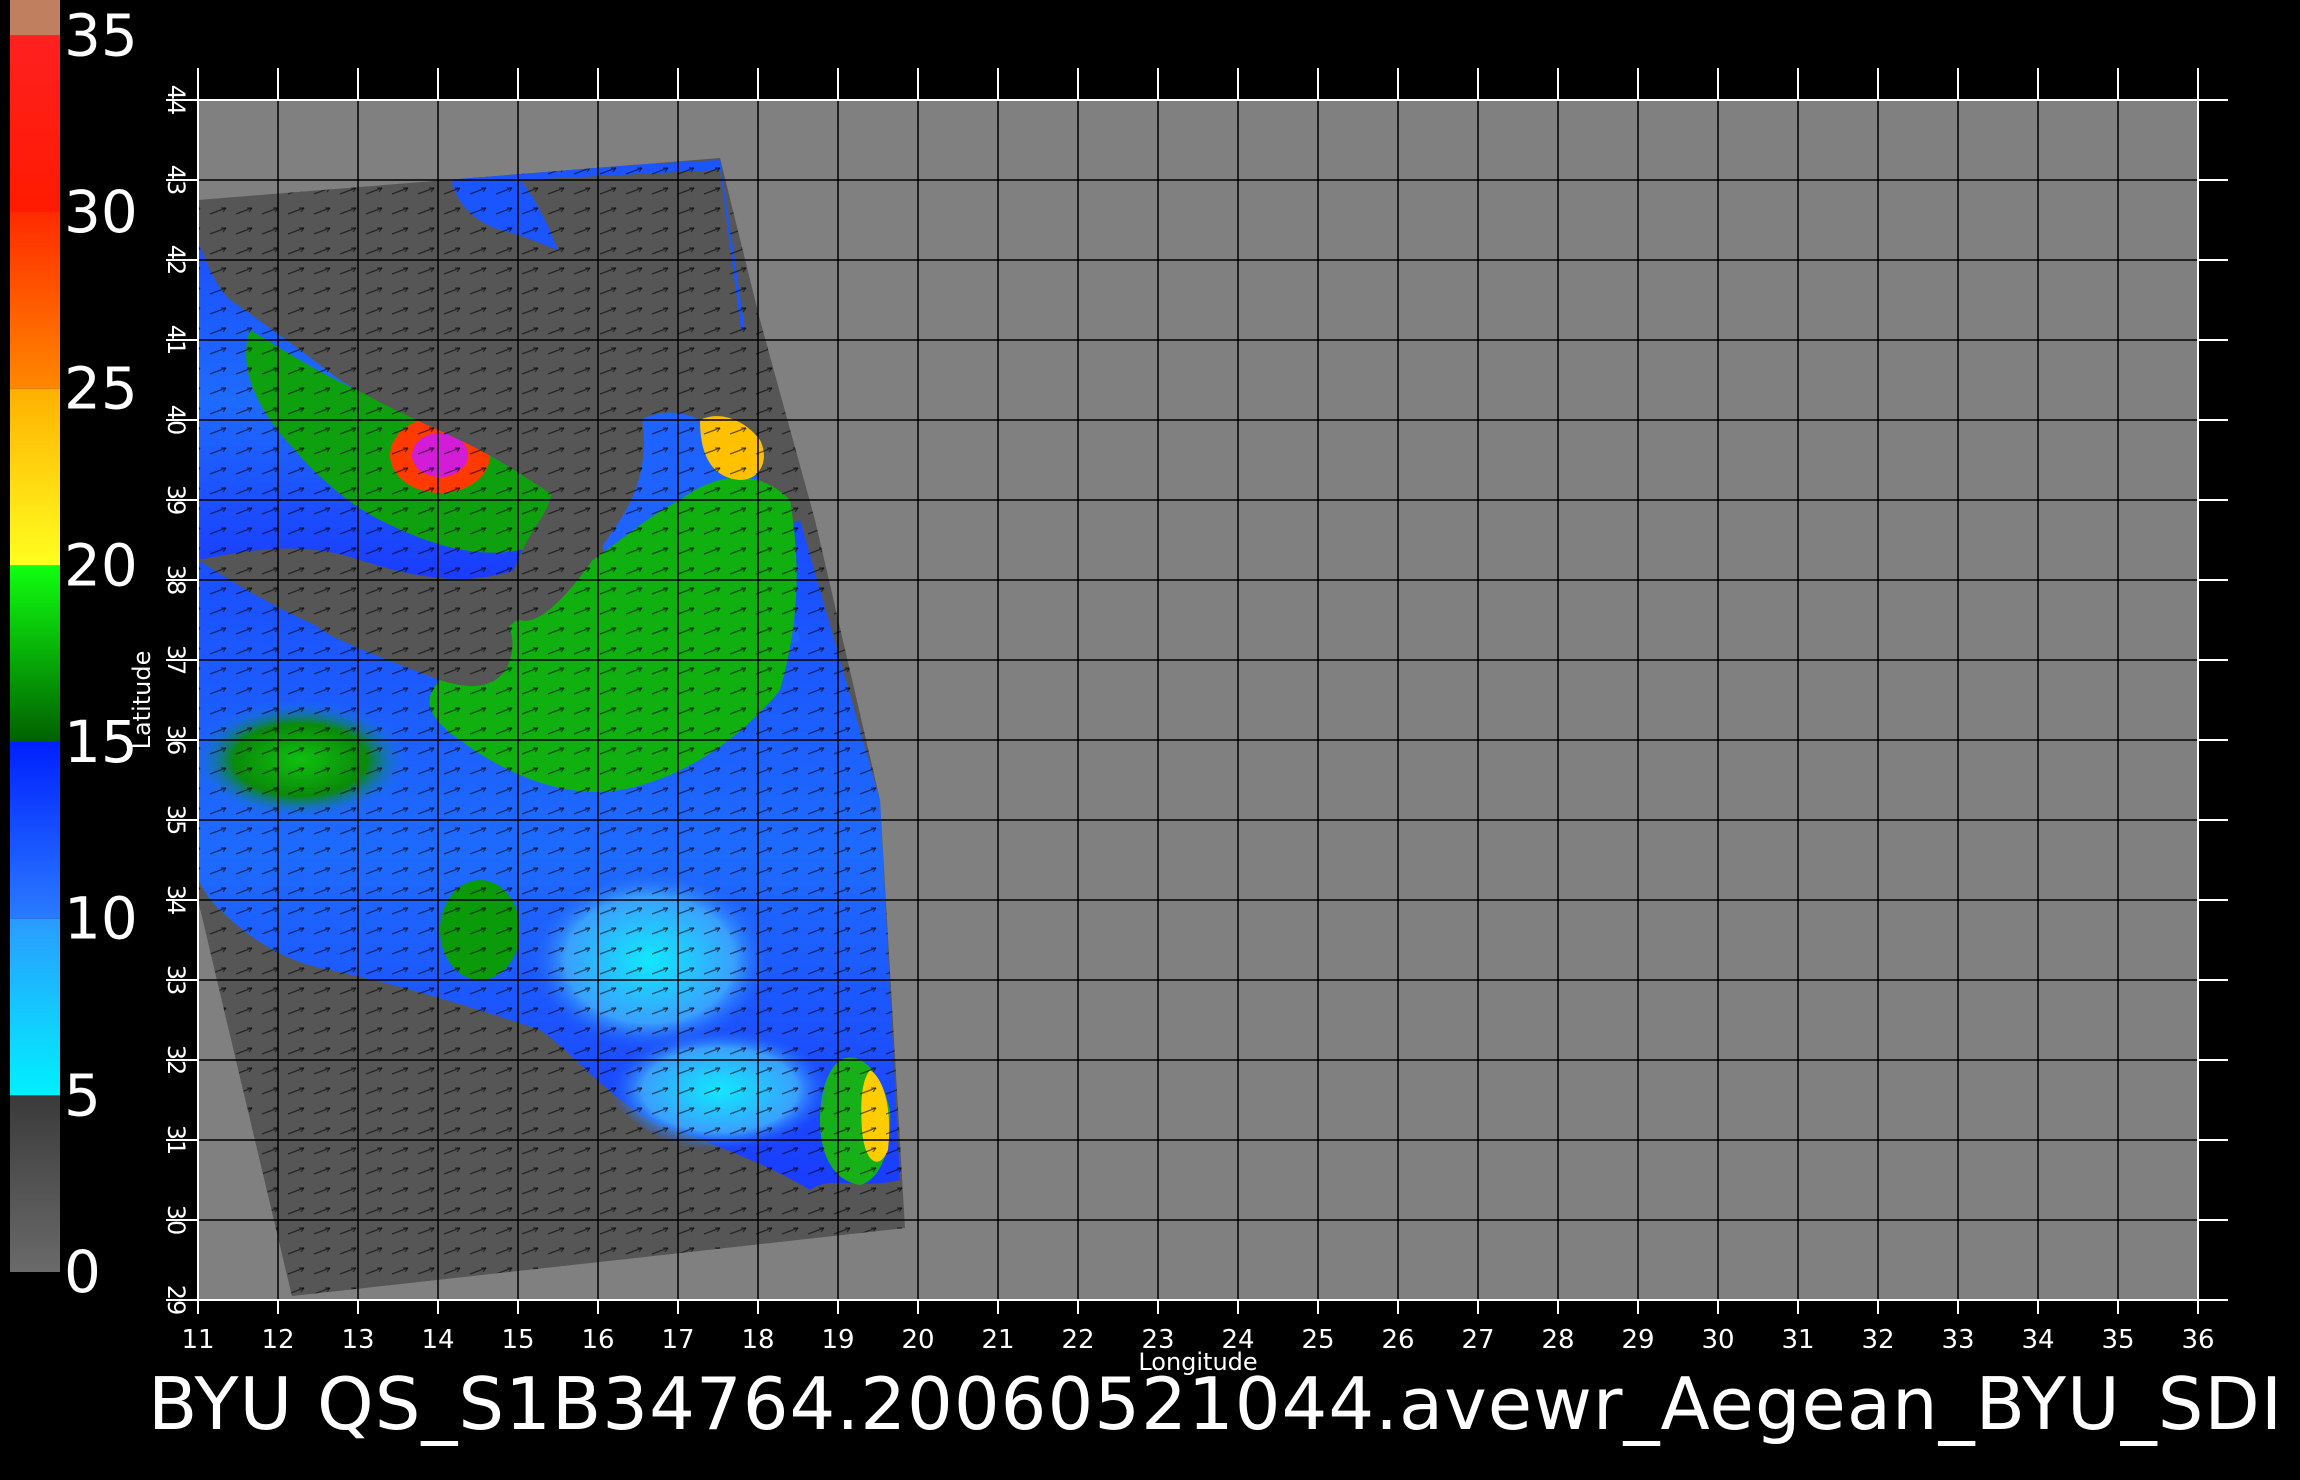 The image size is (2300, 1480). Describe the element at coordinates (176, 1220) in the screenshot. I see `latitude-tick-label: 30` at that location.